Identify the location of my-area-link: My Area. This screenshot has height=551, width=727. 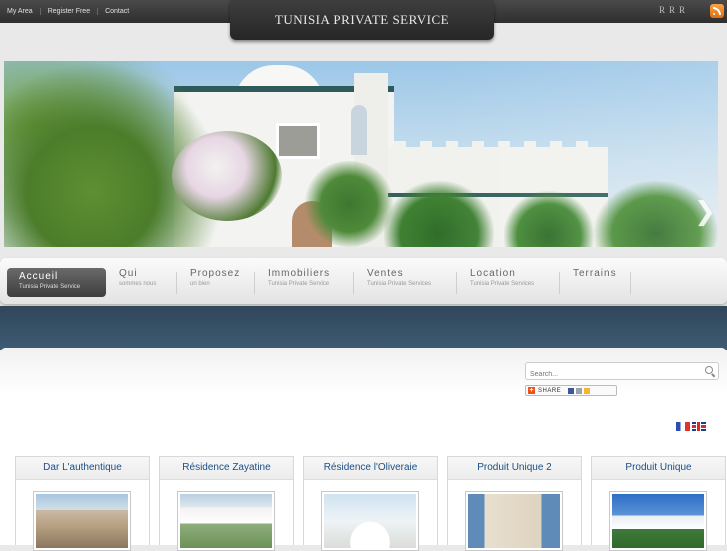
(20, 11).